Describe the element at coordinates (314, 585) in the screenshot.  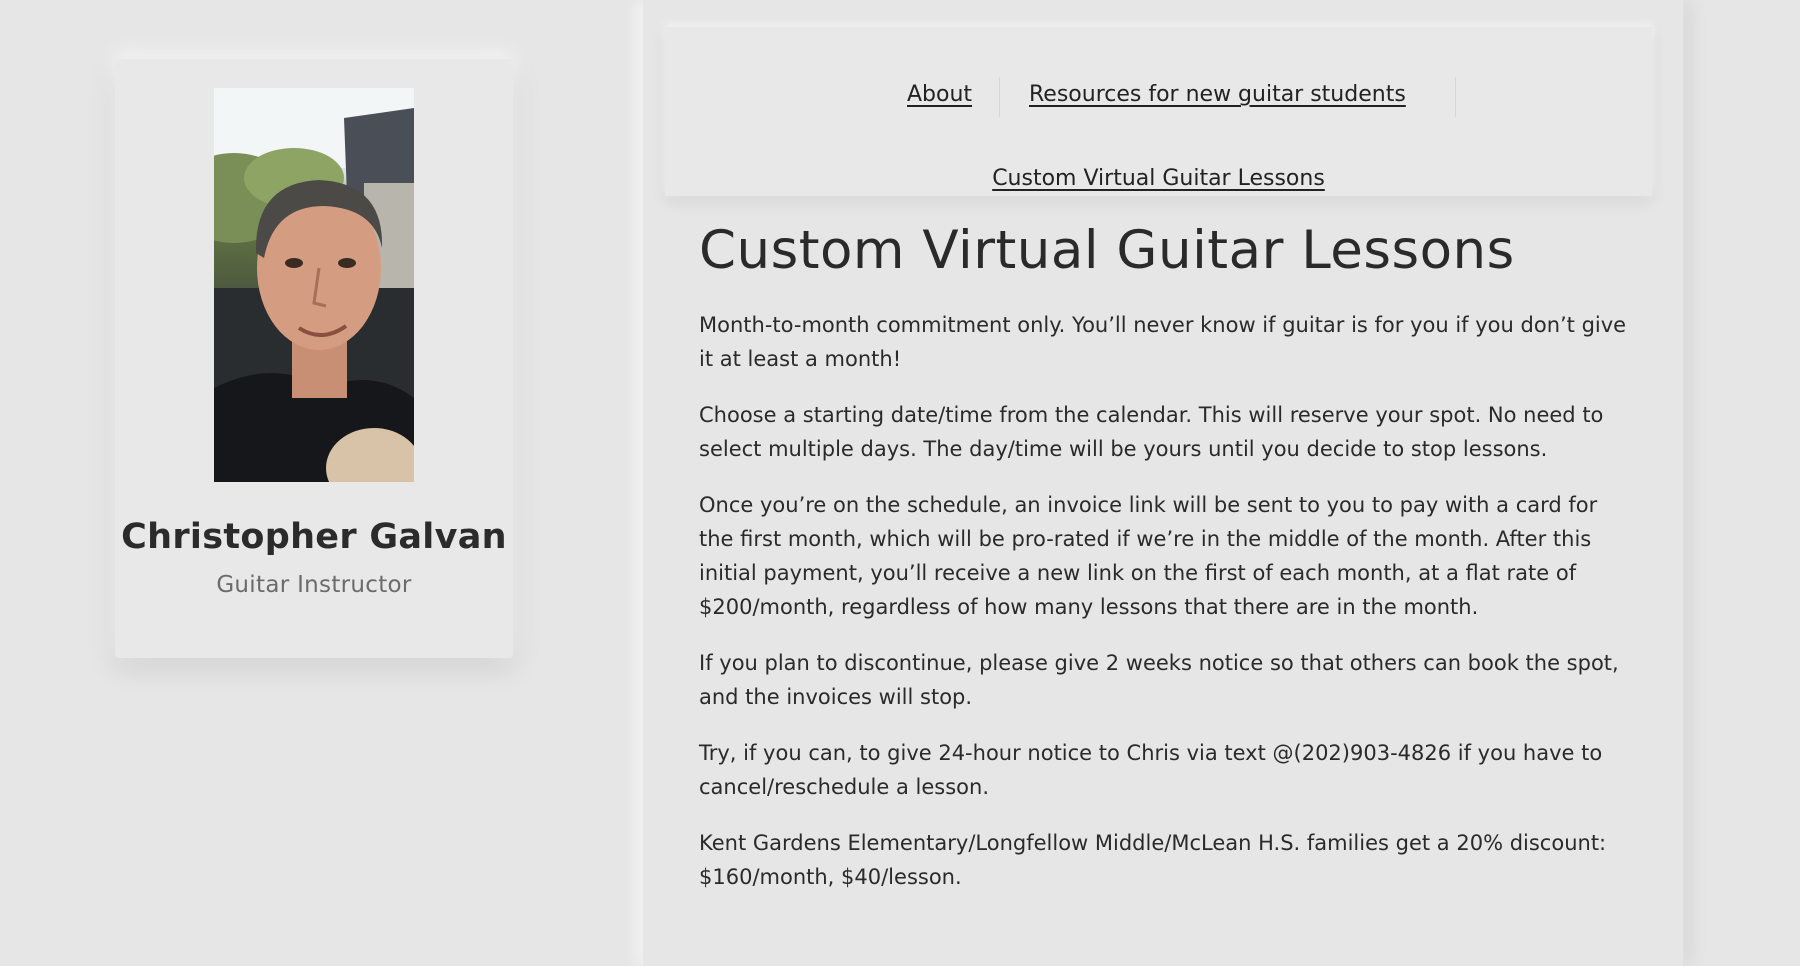
I see `profile-role: Guitar Instructor` at that location.